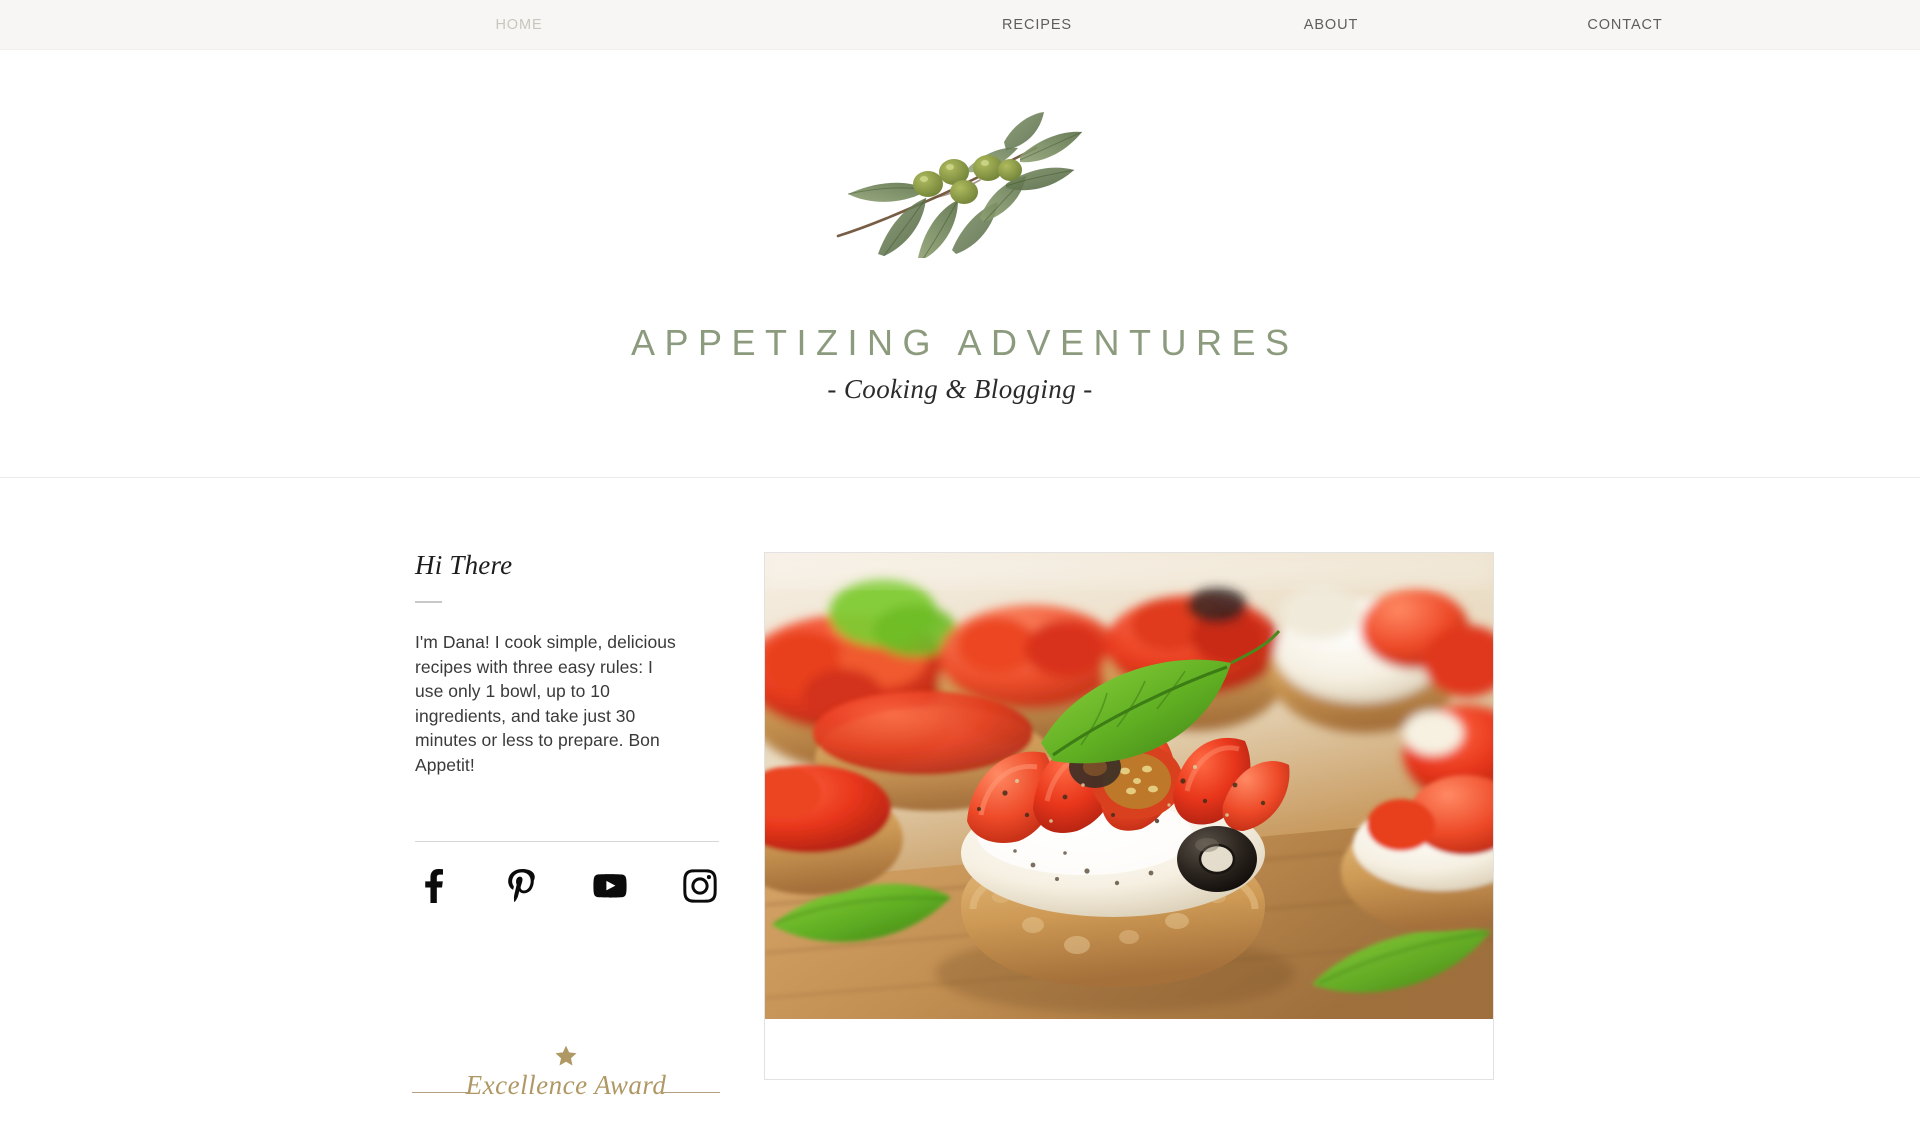  What do you see at coordinates (428, 602) in the screenshot?
I see `intro-divider` at bounding box center [428, 602].